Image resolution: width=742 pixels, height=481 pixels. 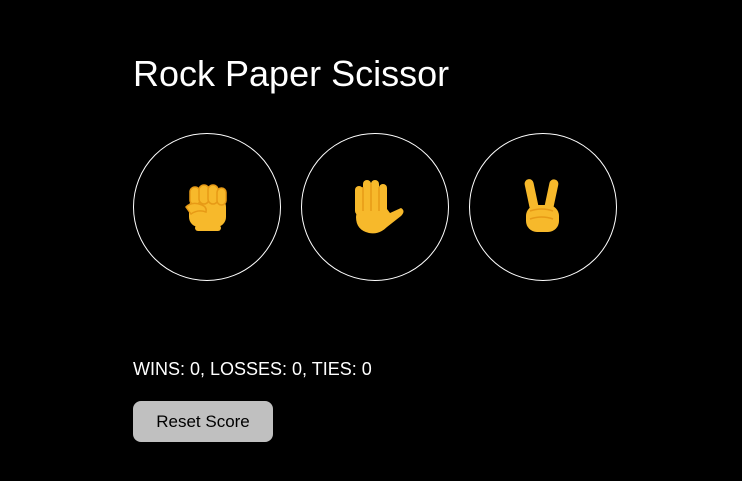 I want to click on victory-hand-icon, so click(x=541, y=205).